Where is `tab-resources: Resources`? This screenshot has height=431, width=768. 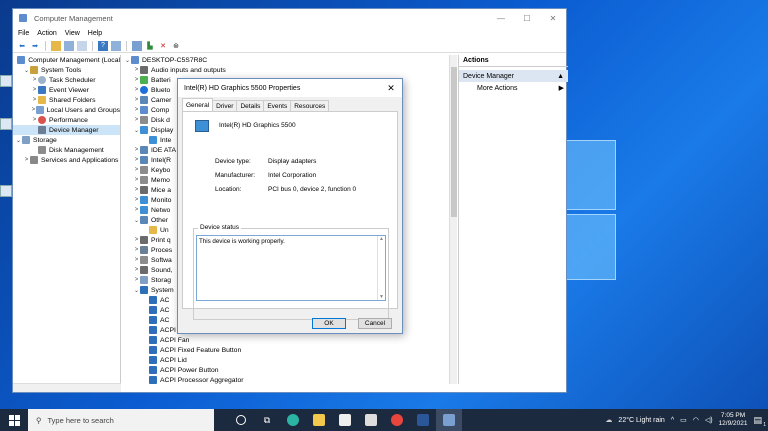
tab-resources: Resources is located at coordinates (310, 105).